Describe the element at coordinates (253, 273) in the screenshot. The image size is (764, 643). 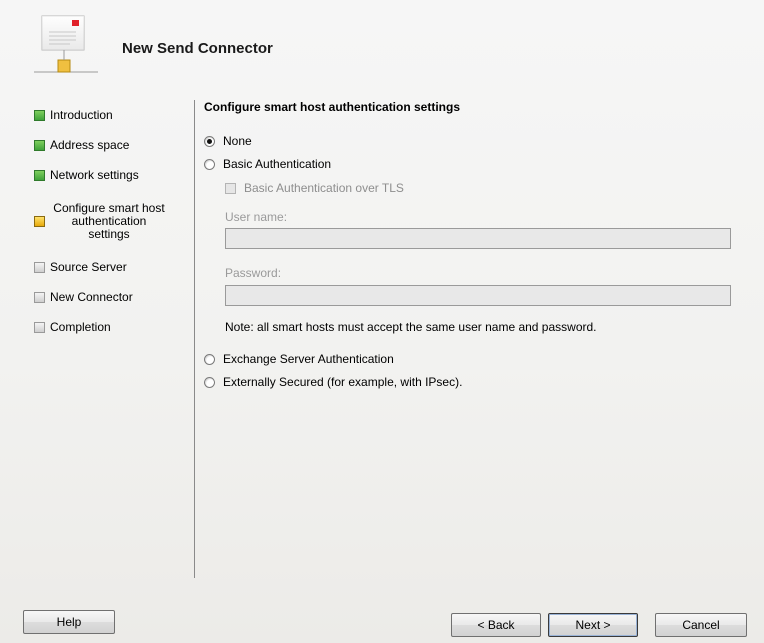
I see `password-label: Password:` at that location.